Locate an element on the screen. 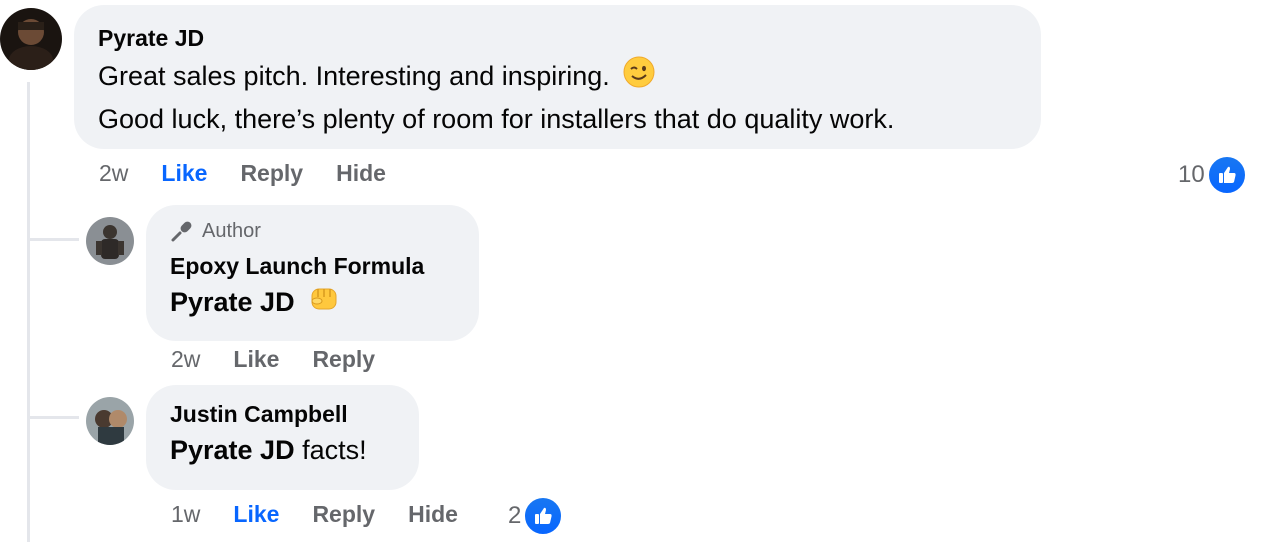 This screenshot has width=1278, height=542. reply-actions: 1w Like Reply Hide is located at coordinates (331, 514).